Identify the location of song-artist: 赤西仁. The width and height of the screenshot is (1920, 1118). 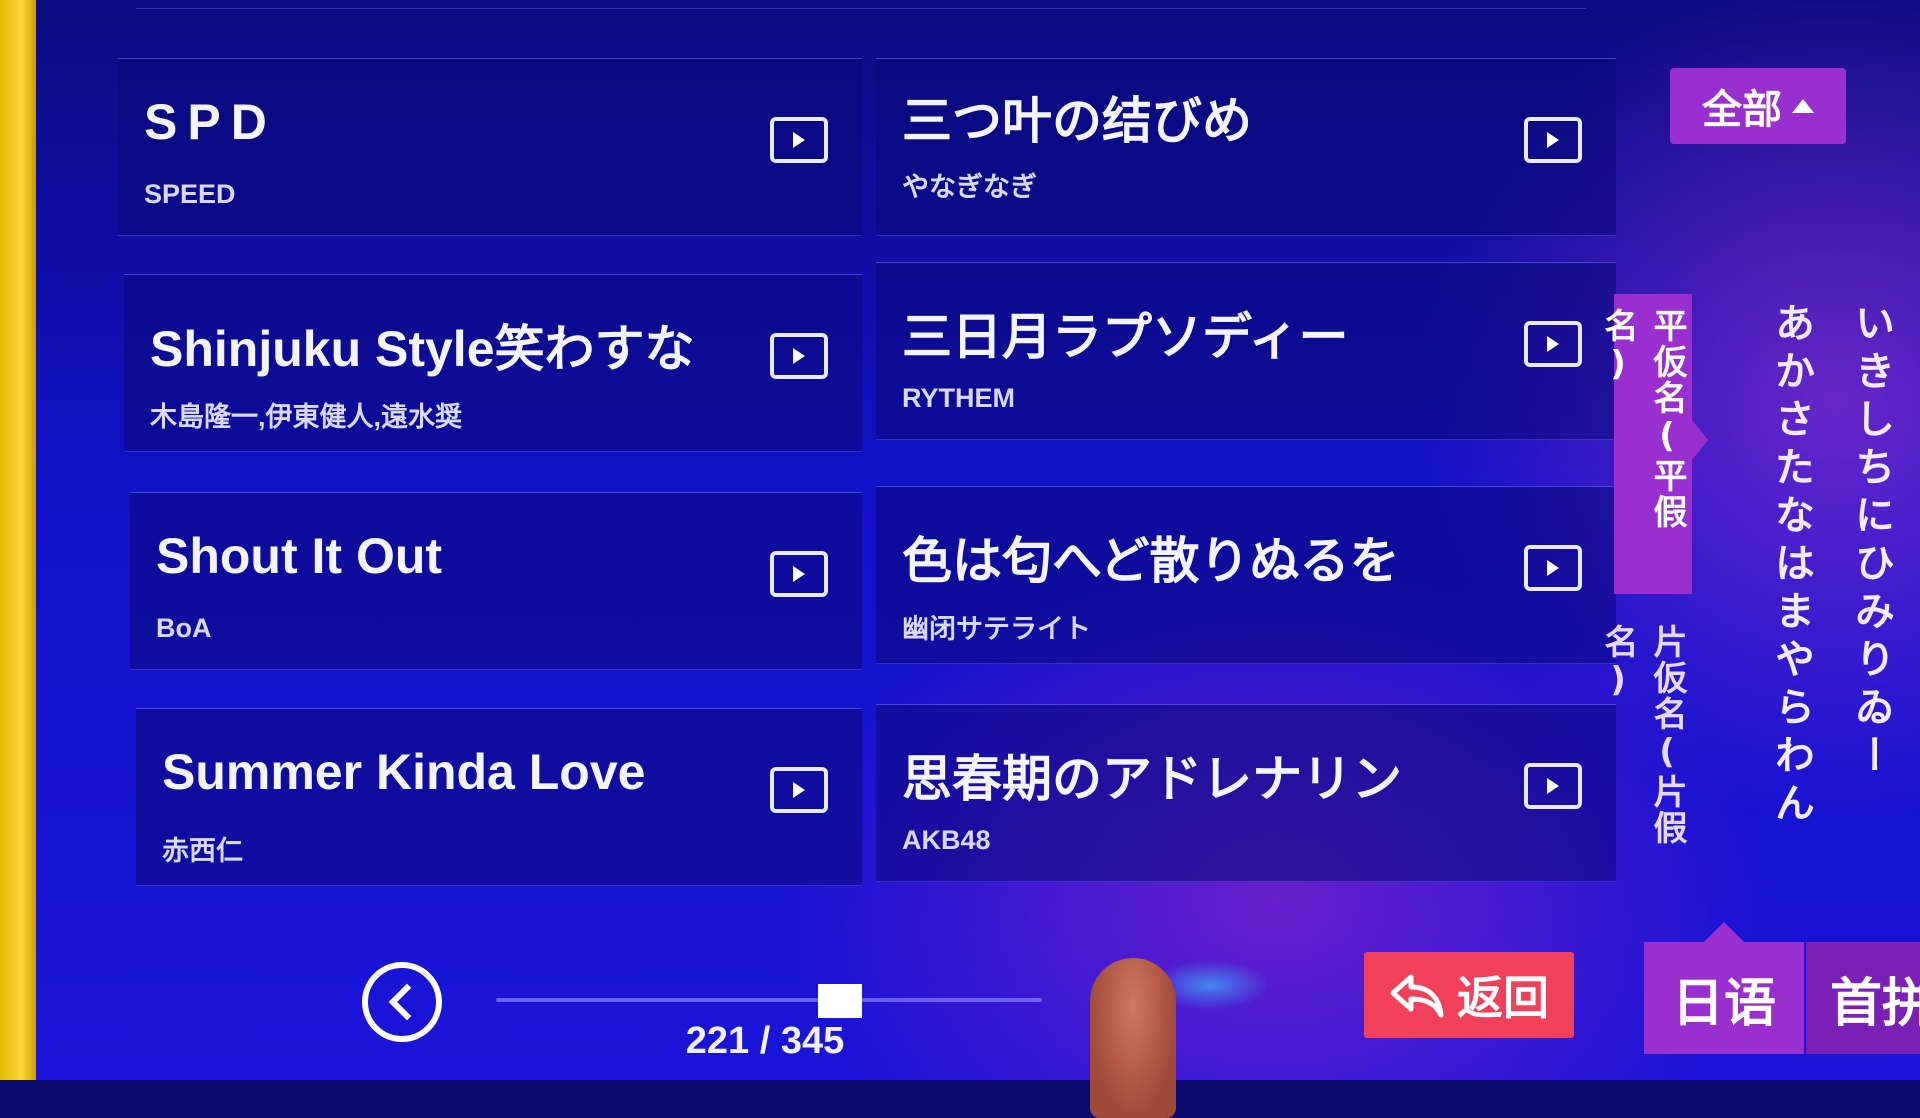
(202, 851).